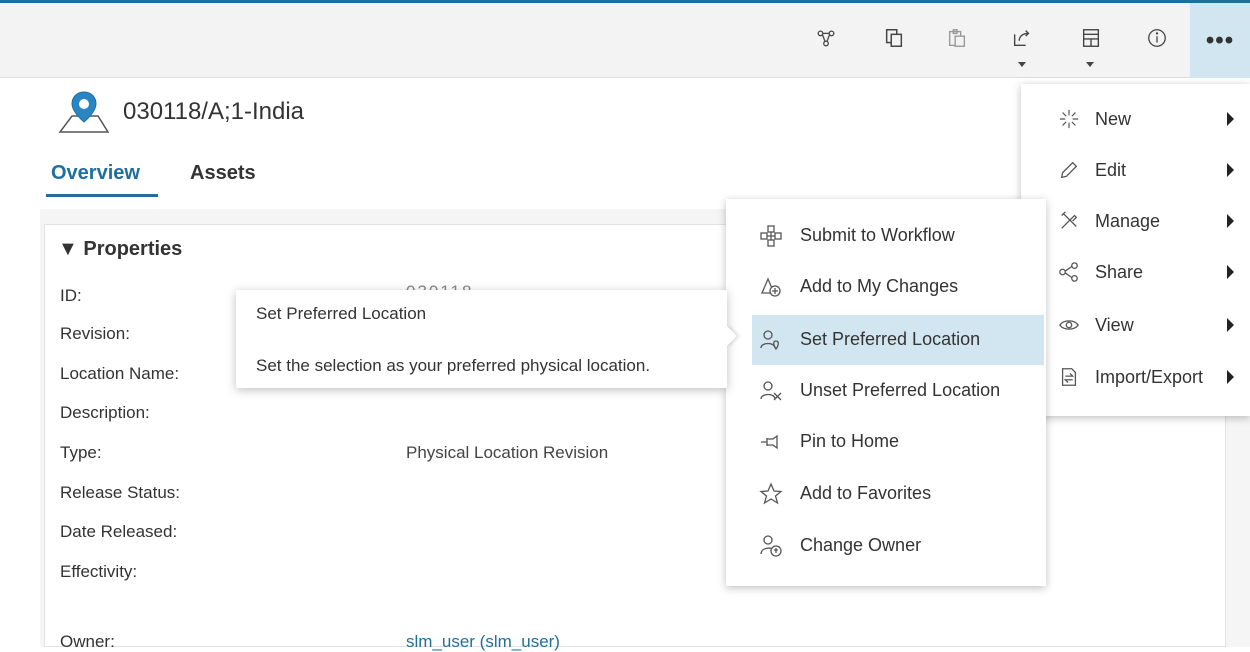  What do you see at coordinates (102, 195) in the screenshot?
I see `active-tab-indicator` at bounding box center [102, 195].